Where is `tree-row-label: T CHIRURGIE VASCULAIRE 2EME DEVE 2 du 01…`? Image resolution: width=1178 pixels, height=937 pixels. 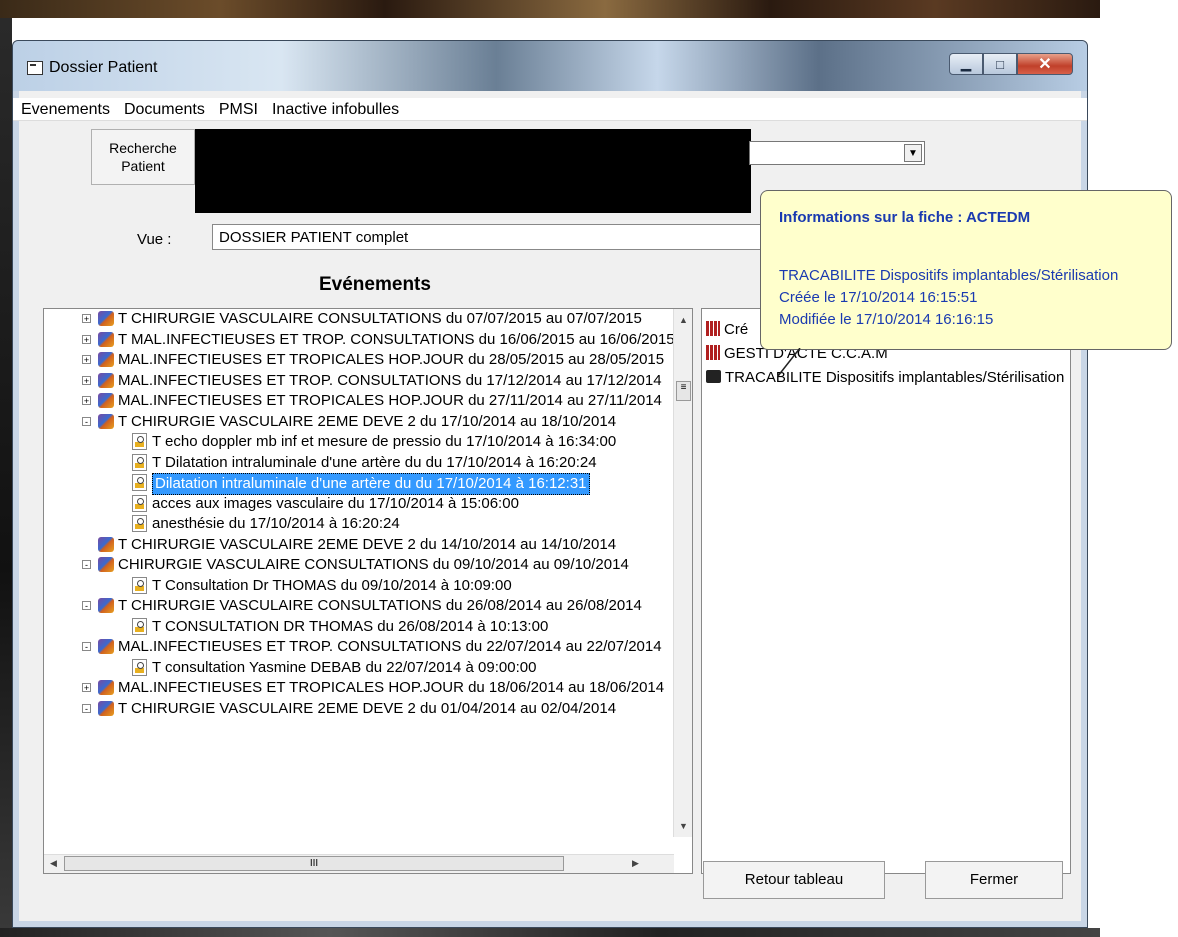 tree-row-label: T CHIRURGIE VASCULAIRE 2EME DEVE 2 du 01… is located at coordinates (367, 708).